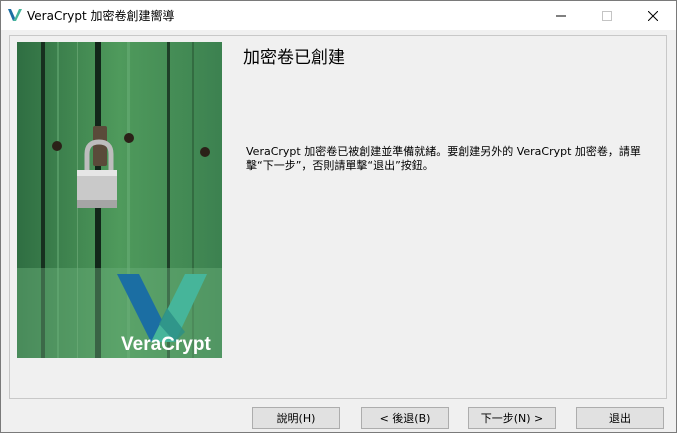 This screenshot has width=677, height=433. I want to click on banner-logo-text: VeraCrypt, so click(166, 344).